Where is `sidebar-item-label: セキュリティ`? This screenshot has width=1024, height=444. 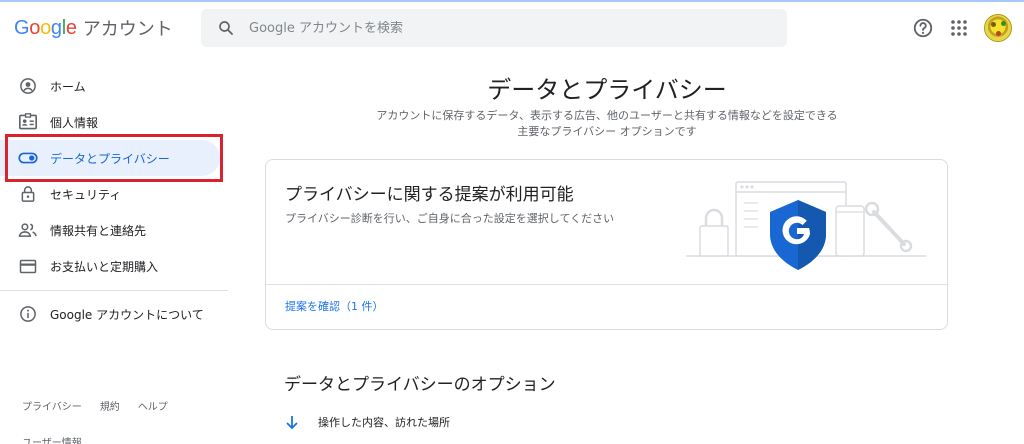 sidebar-item-label: セキュリティ is located at coordinates (86, 194).